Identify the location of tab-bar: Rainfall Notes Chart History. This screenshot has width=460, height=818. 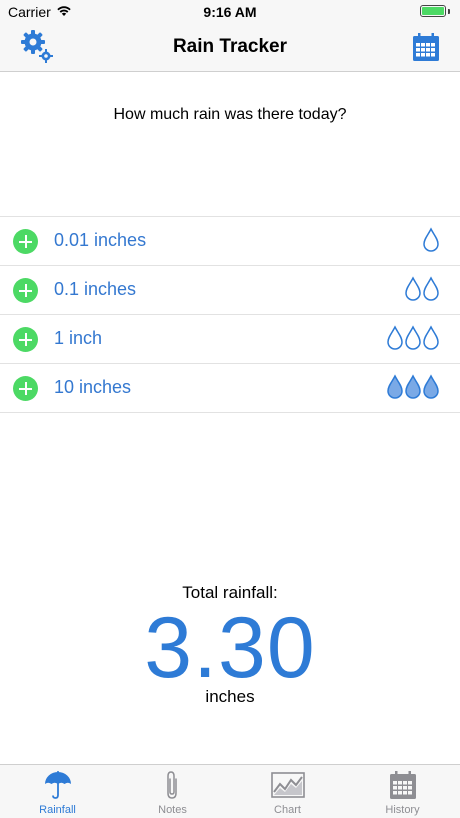
(230, 791).